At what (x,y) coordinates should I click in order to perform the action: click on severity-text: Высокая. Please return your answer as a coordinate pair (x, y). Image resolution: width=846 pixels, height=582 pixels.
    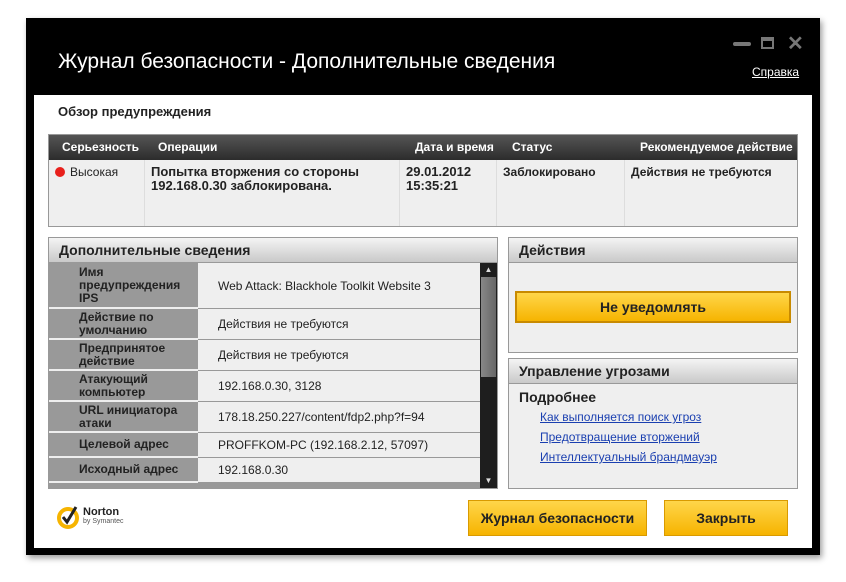
    Looking at the image, I should click on (94, 172).